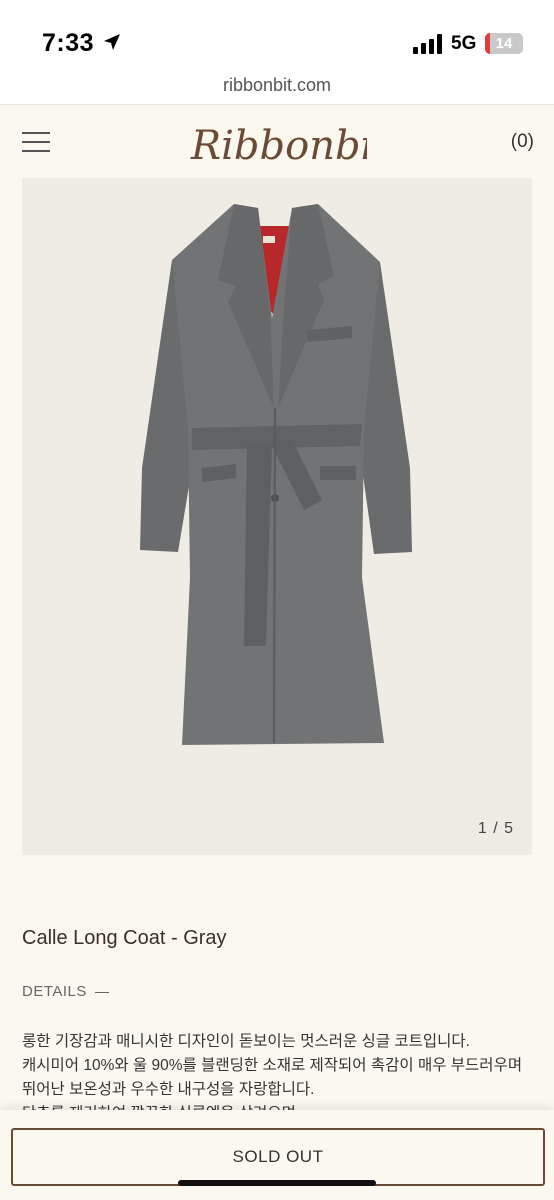 Image resolution: width=554 pixels, height=1200 pixels. Describe the element at coordinates (464, 43) in the screenshot. I see `network-type: 5G` at that location.